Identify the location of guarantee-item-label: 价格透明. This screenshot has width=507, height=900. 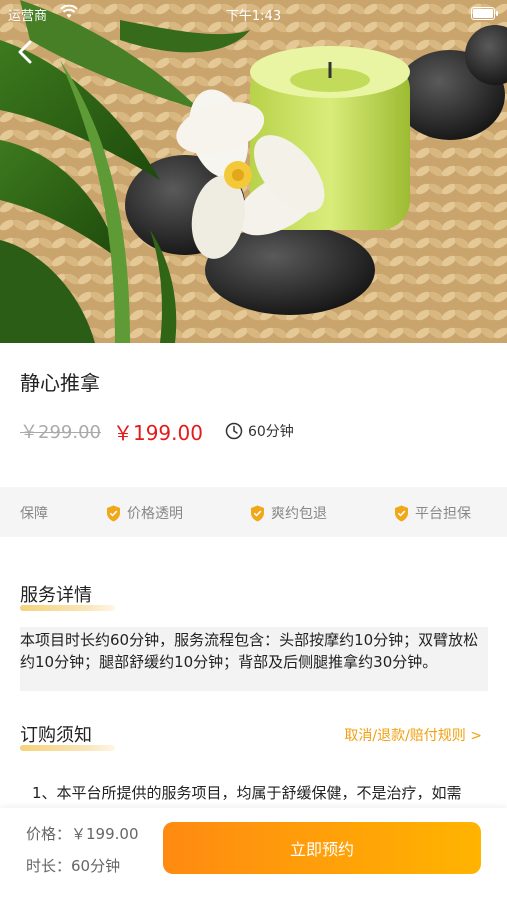
(155, 514).